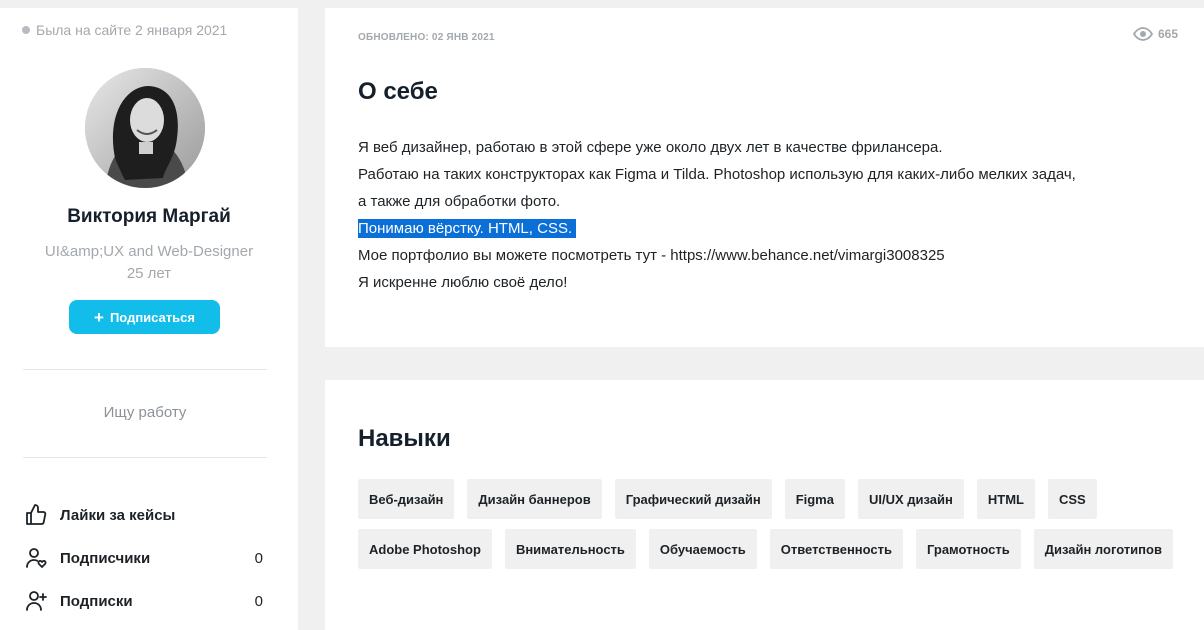  I want to click on skill-tag: CSS, so click(1072, 499).